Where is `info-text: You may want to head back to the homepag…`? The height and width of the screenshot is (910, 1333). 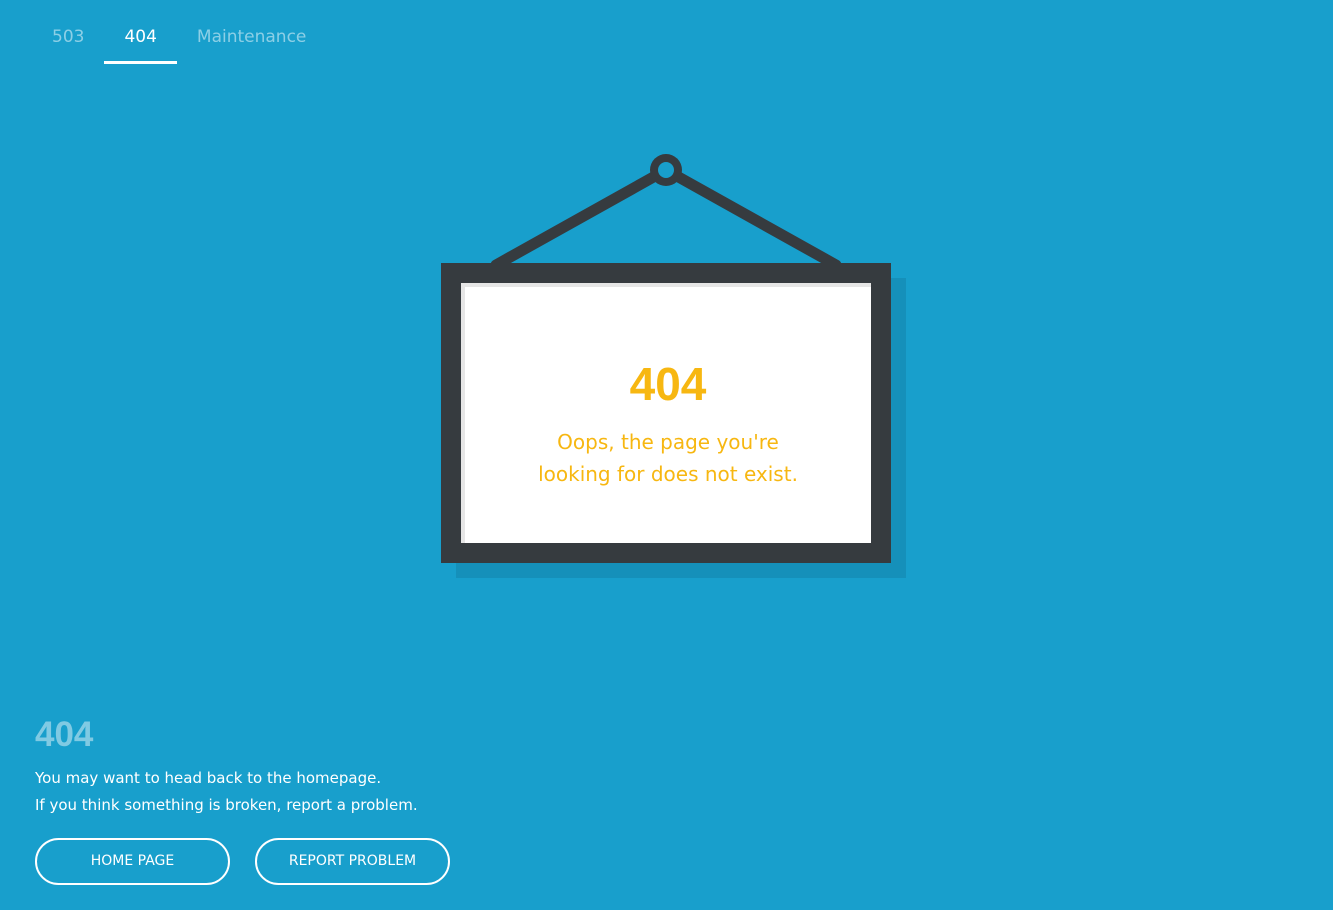
info-text: You may want to head back to the homepag… is located at coordinates (226, 792).